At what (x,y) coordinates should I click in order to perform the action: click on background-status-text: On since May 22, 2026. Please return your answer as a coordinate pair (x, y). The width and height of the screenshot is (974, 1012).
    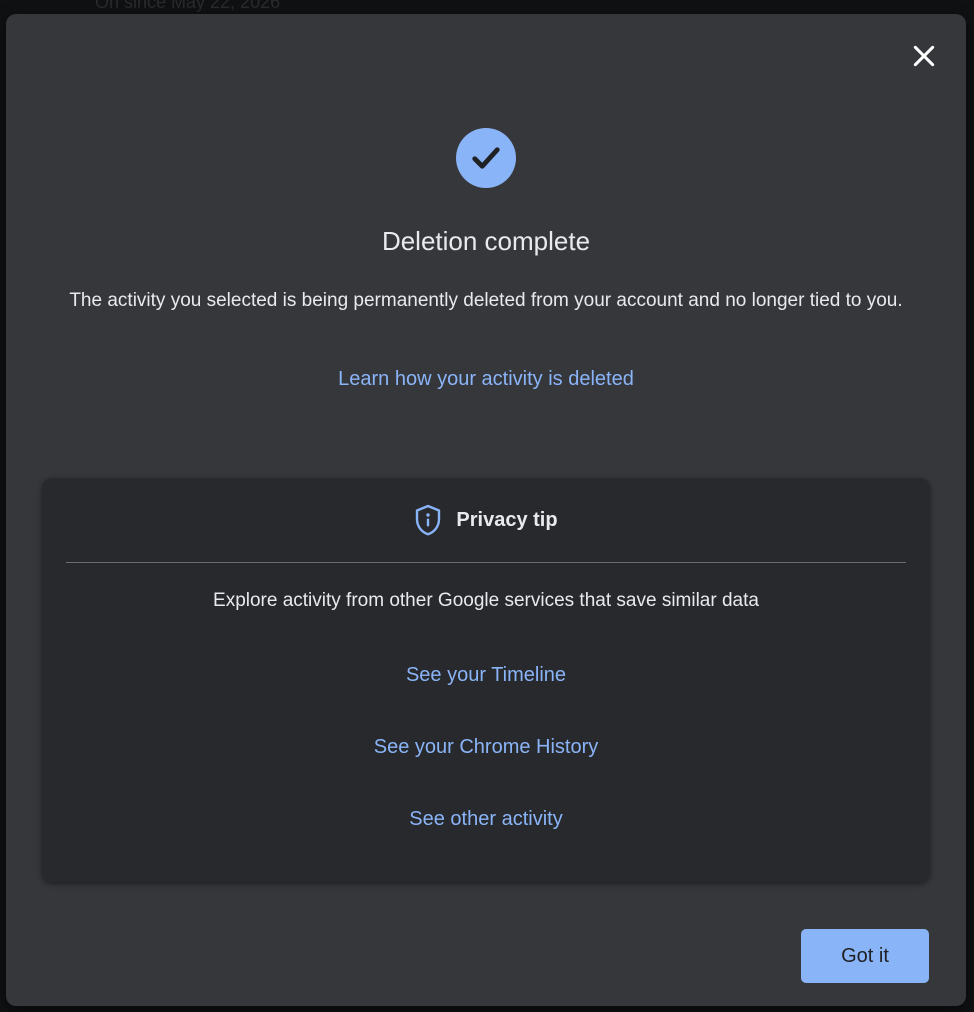
    Looking at the image, I should click on (188, 6).